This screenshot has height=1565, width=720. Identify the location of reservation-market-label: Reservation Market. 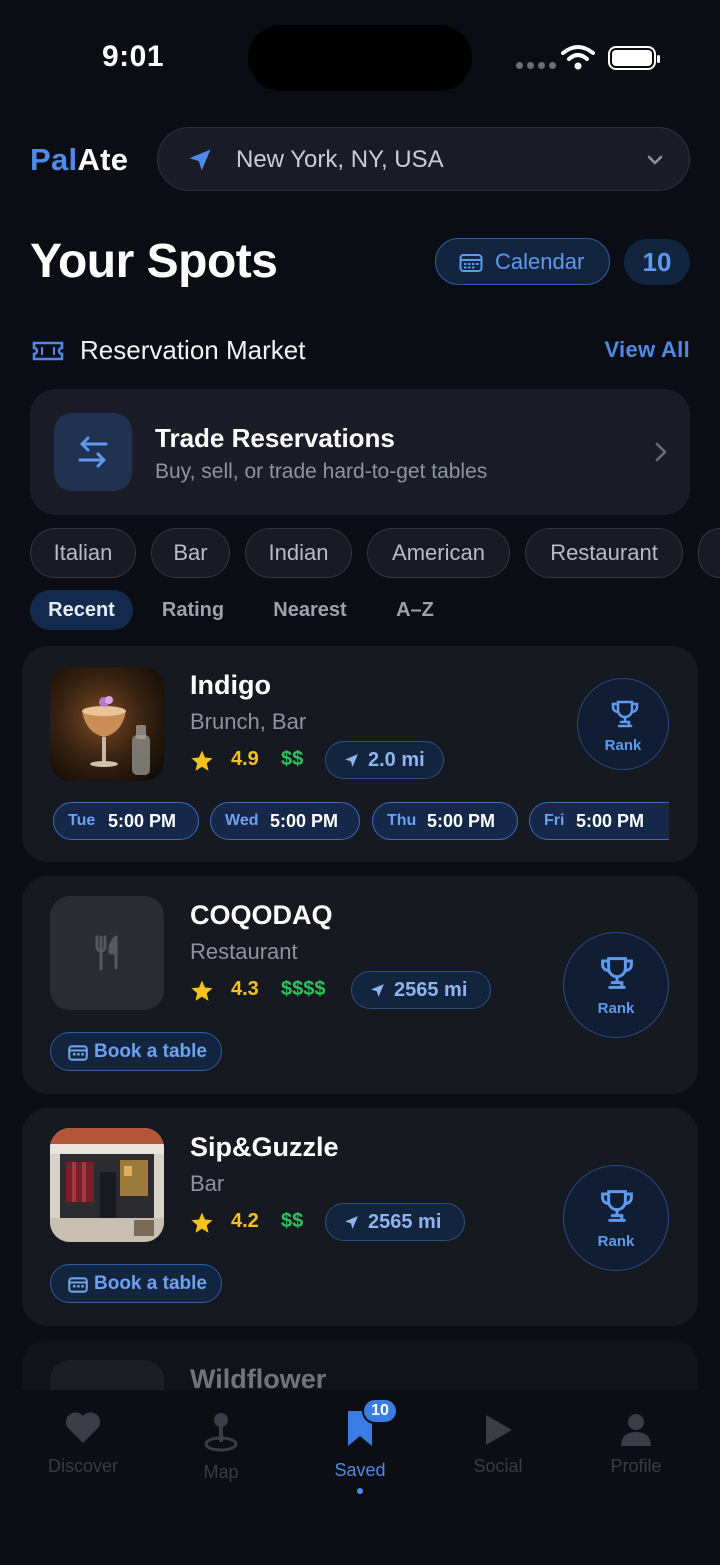
(193, 350).